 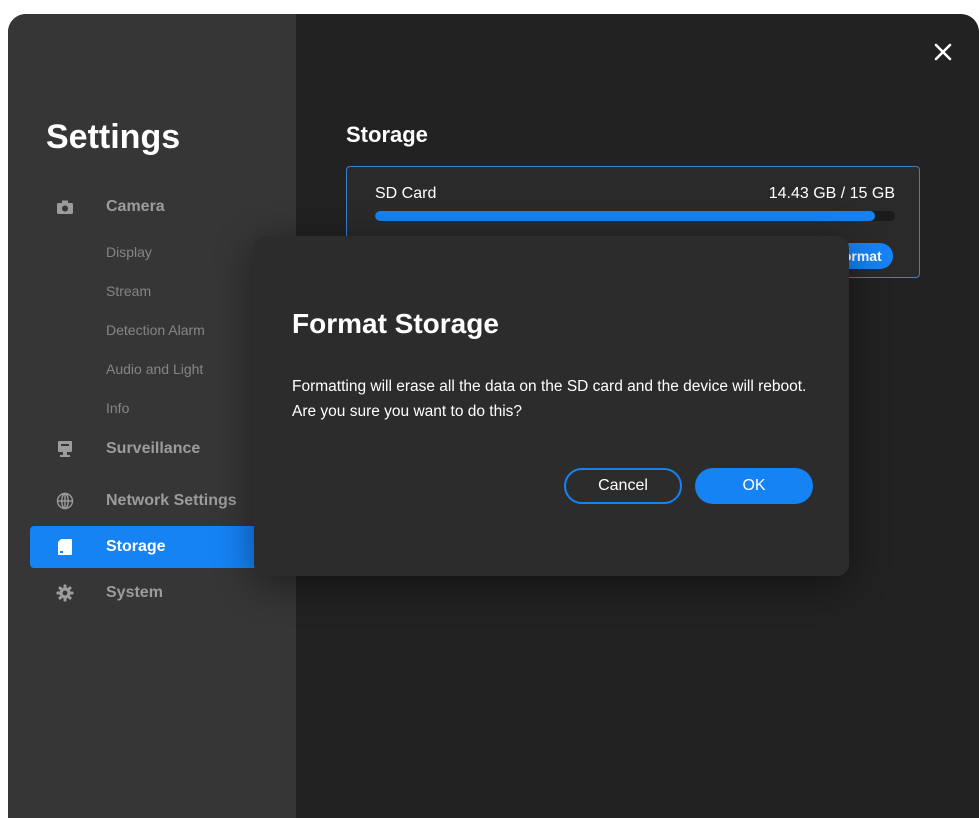 What do you see at coordinates (623, 486) in the screenshot?
I see `cancel-button: Cancel` at bounding box center [623, 486].